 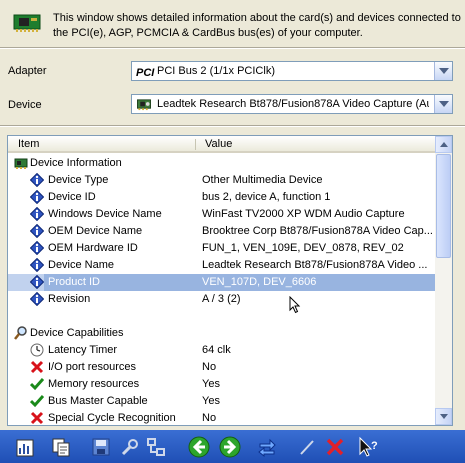 I want to click on group-title: Device Capabilities, so click(x=77, y=333).